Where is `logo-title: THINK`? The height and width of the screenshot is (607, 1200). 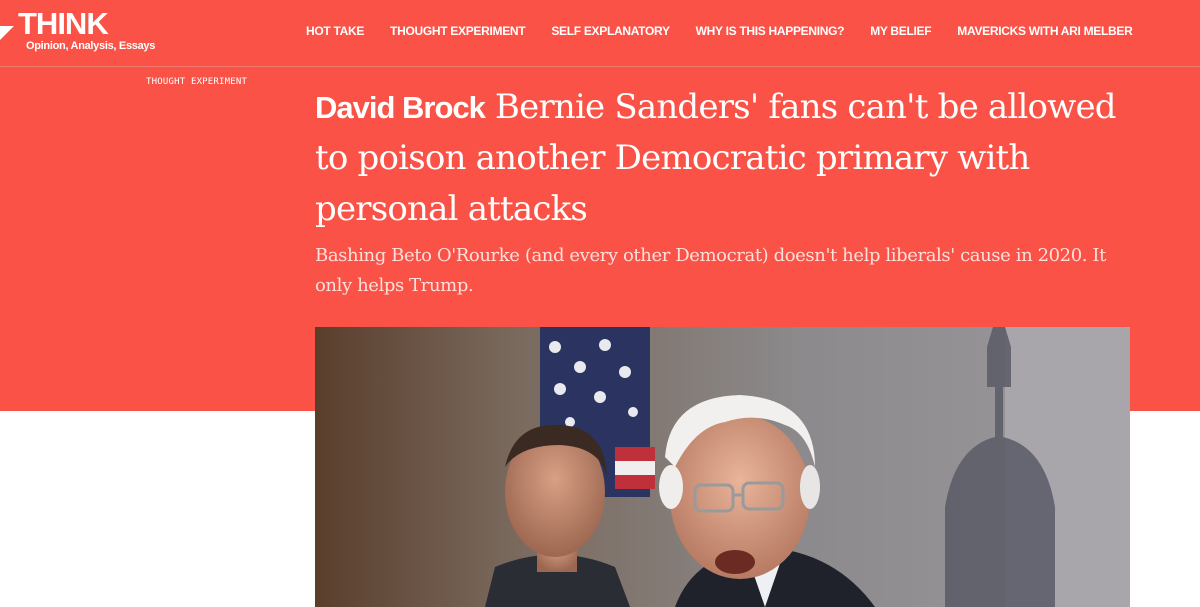
logo-title: THINK is located at coordinates (63, 23).